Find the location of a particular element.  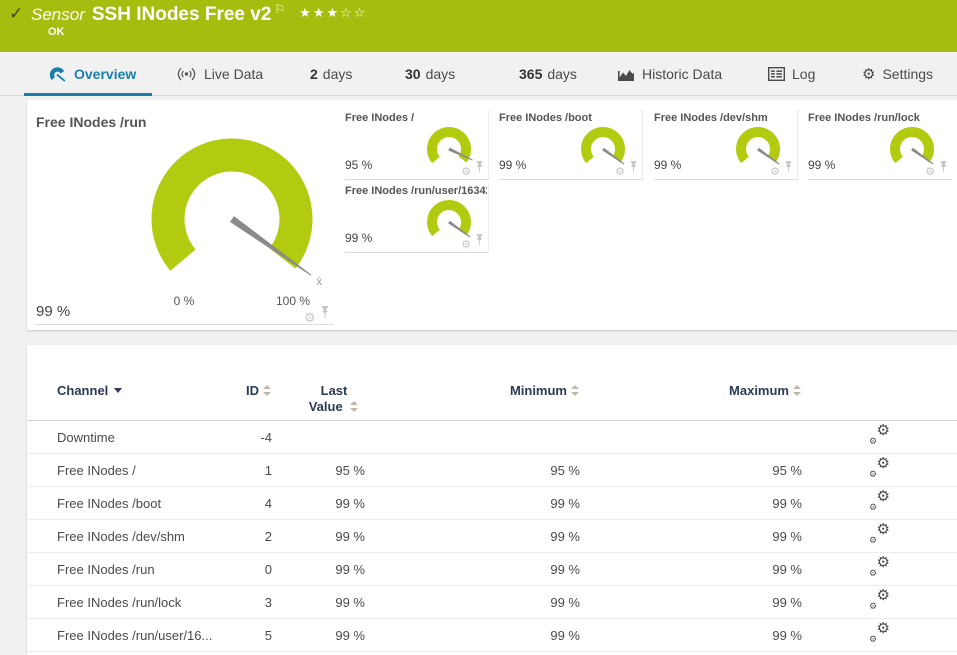

sensor-kind-label: Sensor is located at coordinates (58, 14).